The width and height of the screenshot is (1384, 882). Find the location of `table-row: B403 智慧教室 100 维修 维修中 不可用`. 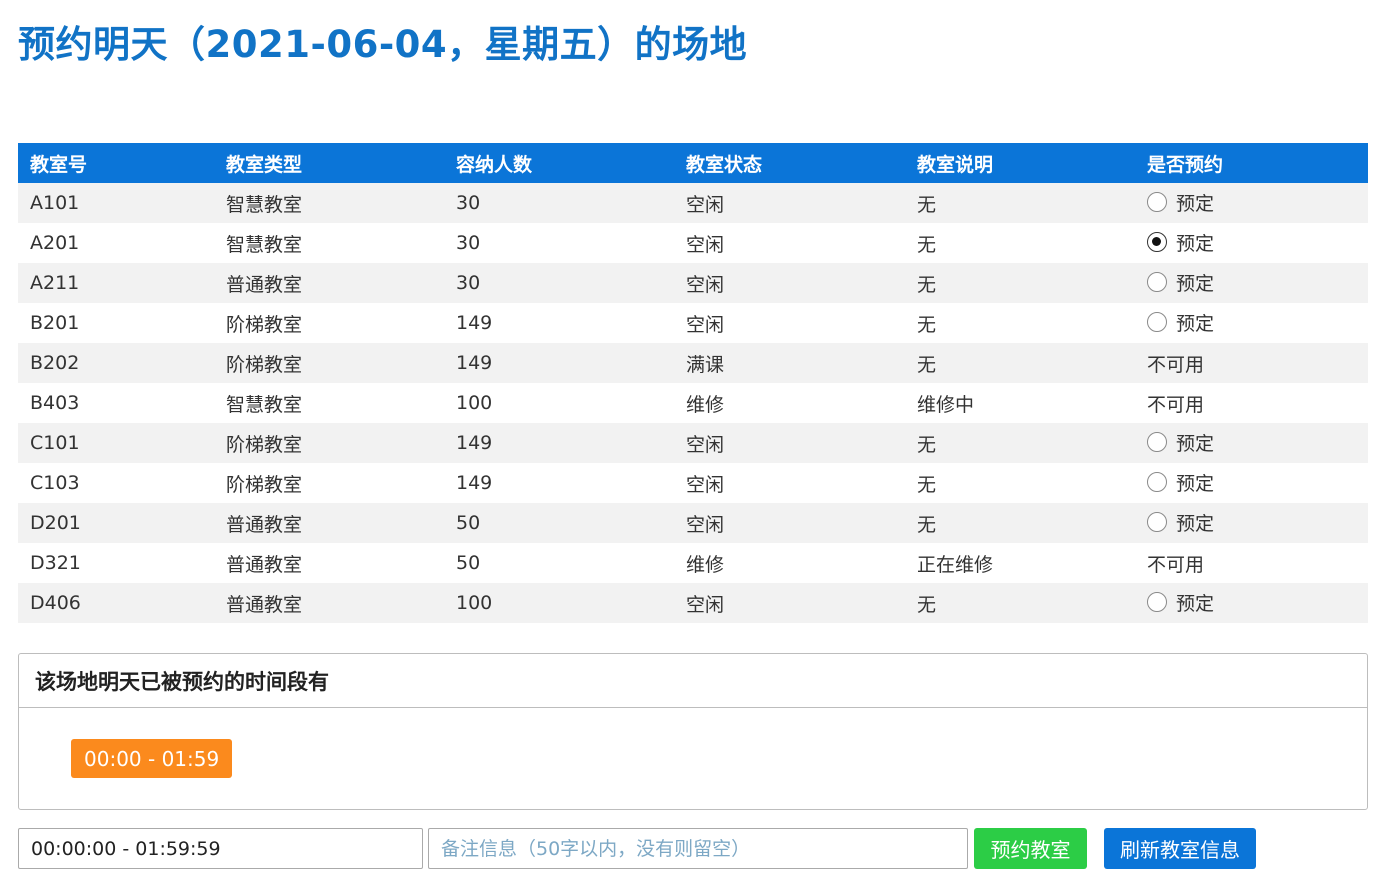

table-row: B403 智慧教室 100 维修 维修中 不可用 is located at coordinates (693, 403).